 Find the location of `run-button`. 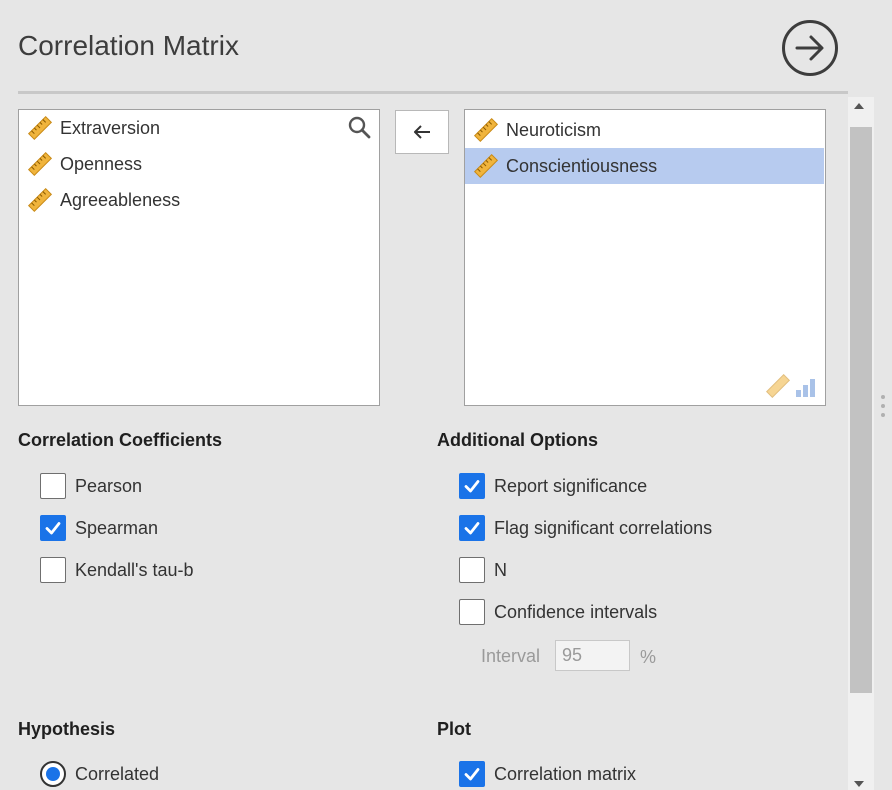

run-button is located at coordinates (810, 48).